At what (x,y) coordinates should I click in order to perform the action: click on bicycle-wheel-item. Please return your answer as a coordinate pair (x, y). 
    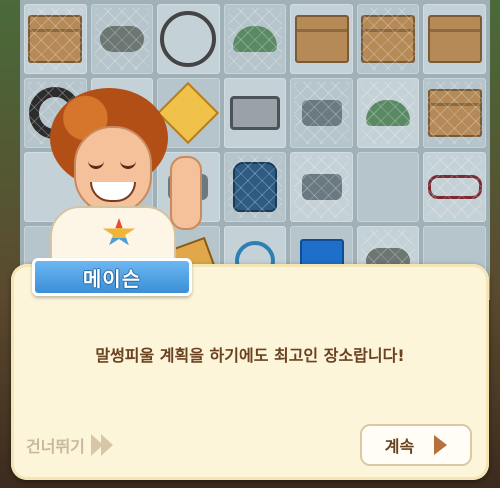
    Looking at the image, I should click on (188, 39).